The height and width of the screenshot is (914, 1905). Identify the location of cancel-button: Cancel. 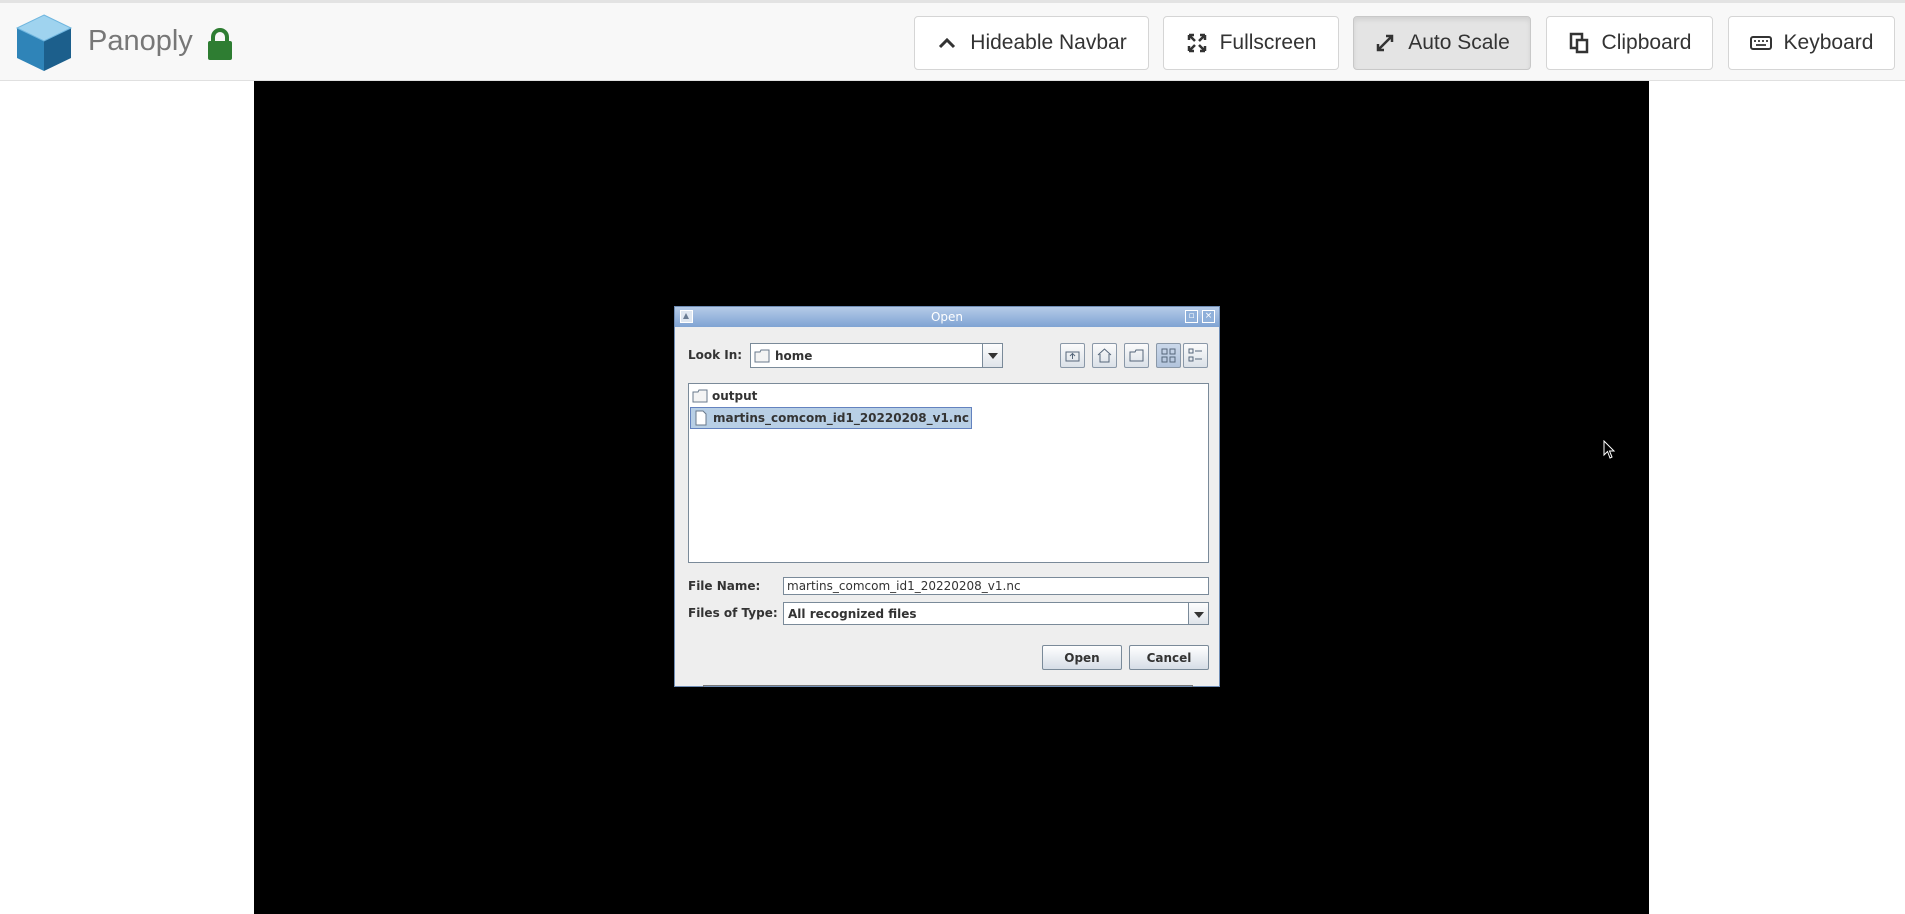
(1169, 657).